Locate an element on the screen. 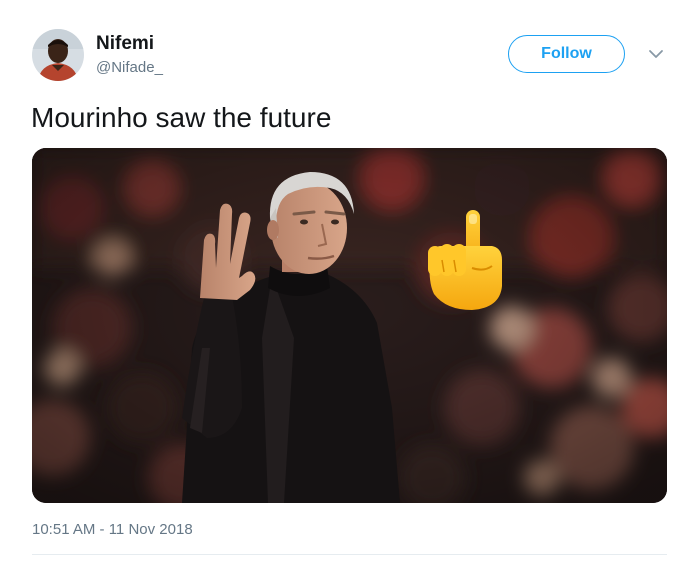 The image size is (700, 561). tweet-text: Mourinho saw the future is located at coordinates (181, 117).